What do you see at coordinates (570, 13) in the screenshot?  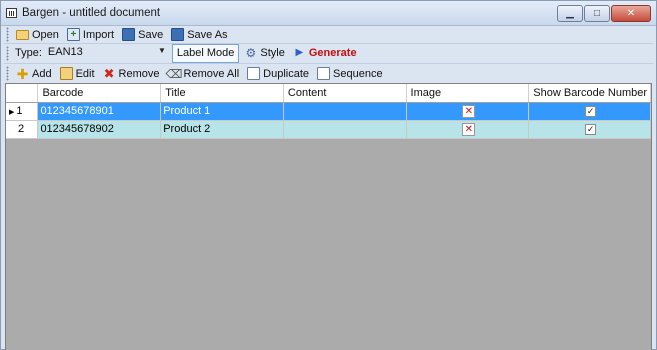 I see `minimize-button: ▁` at bounding box center [570, 13].